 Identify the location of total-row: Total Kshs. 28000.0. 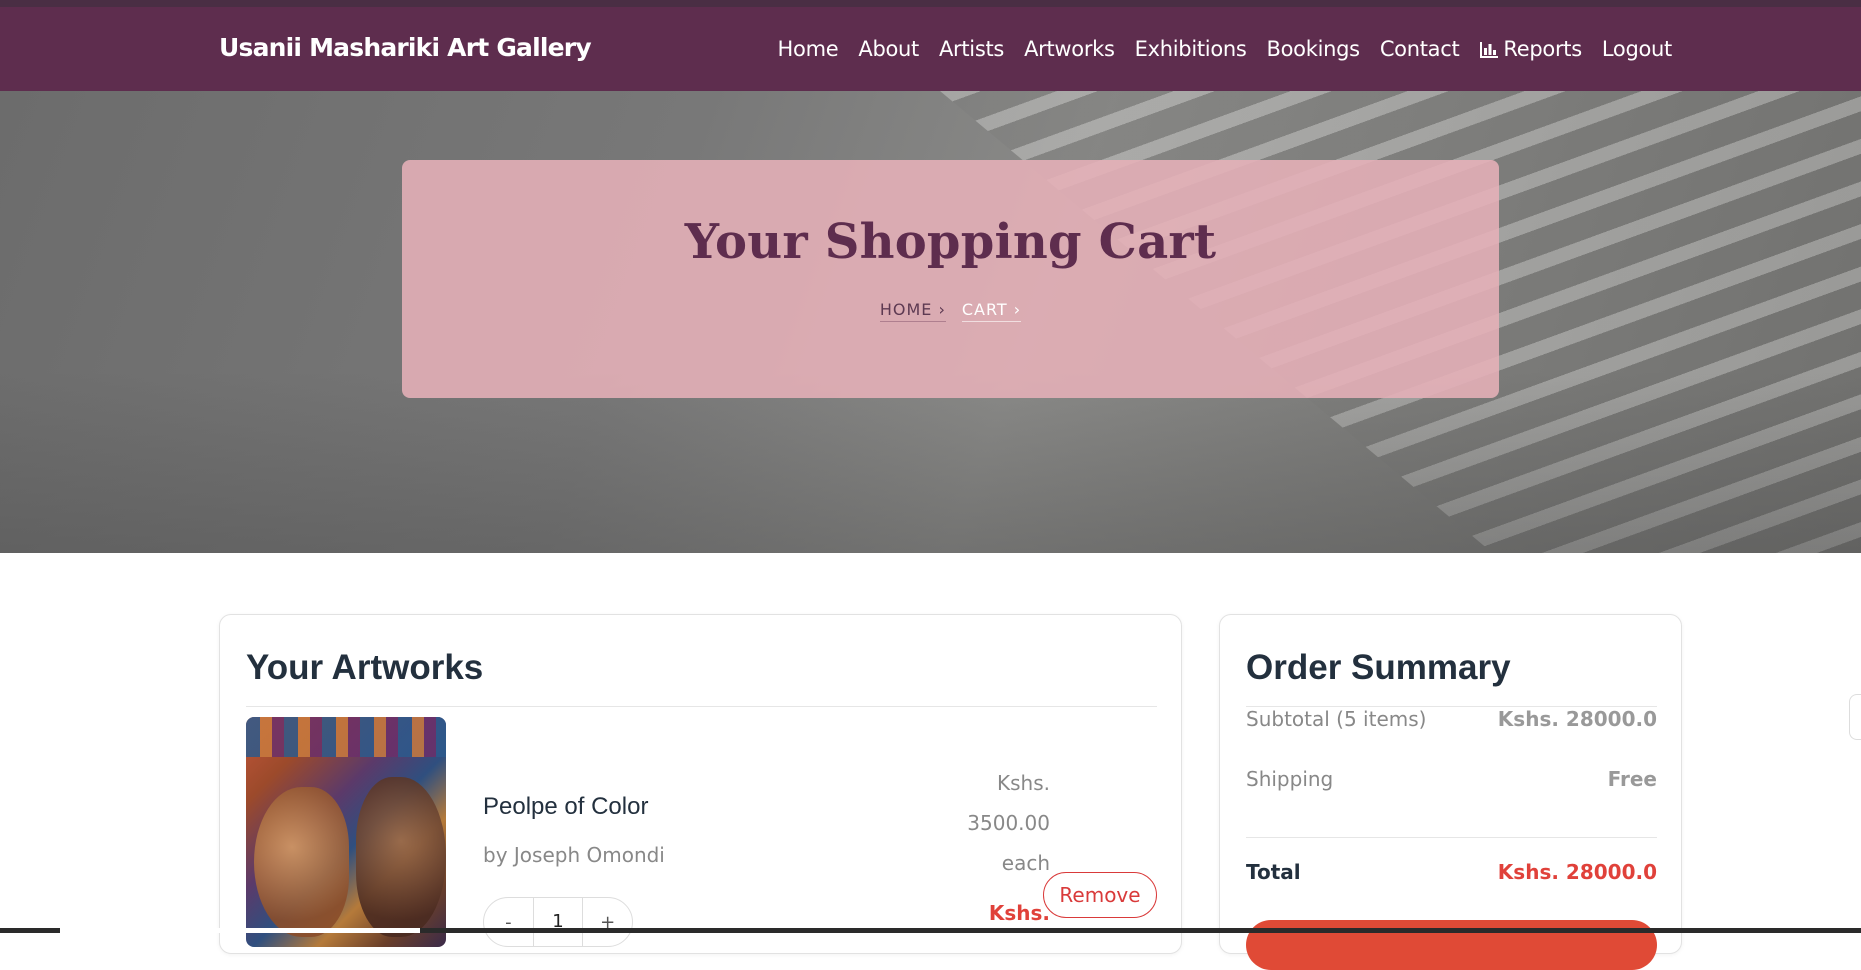
(1451, 872).